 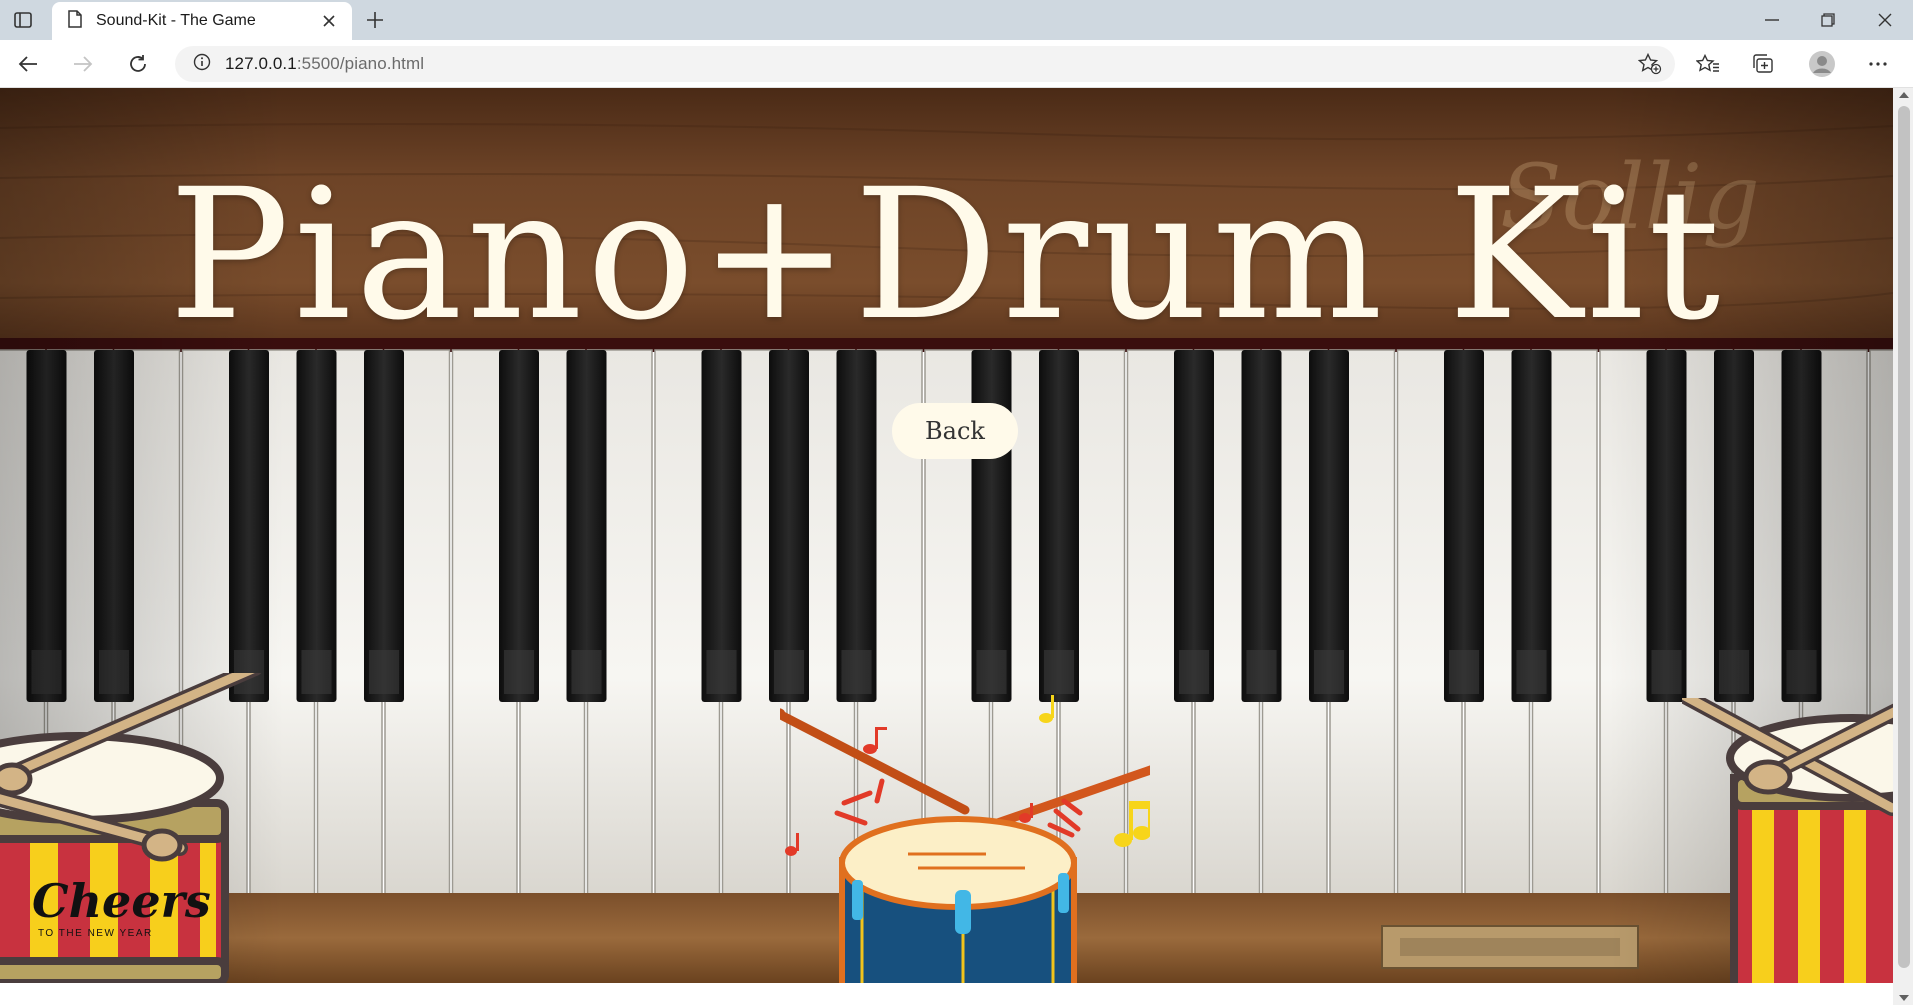 I want to click on center-drum-illustration, so click(x=971, y=844).